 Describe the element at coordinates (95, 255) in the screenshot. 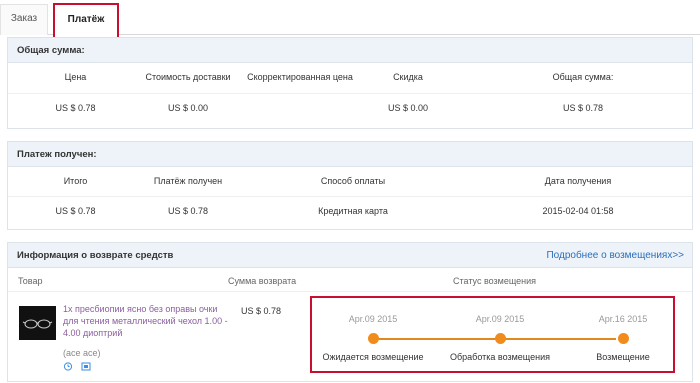

I see `refund-info-title: Информация о возврате средств` at that location.